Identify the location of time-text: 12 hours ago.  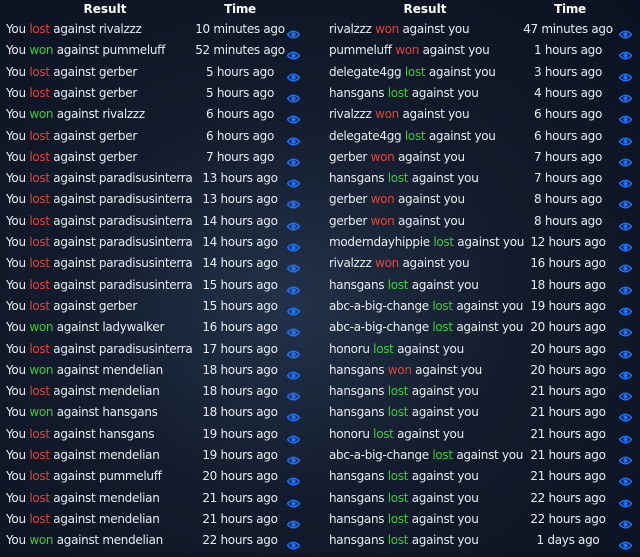
(568, 242).